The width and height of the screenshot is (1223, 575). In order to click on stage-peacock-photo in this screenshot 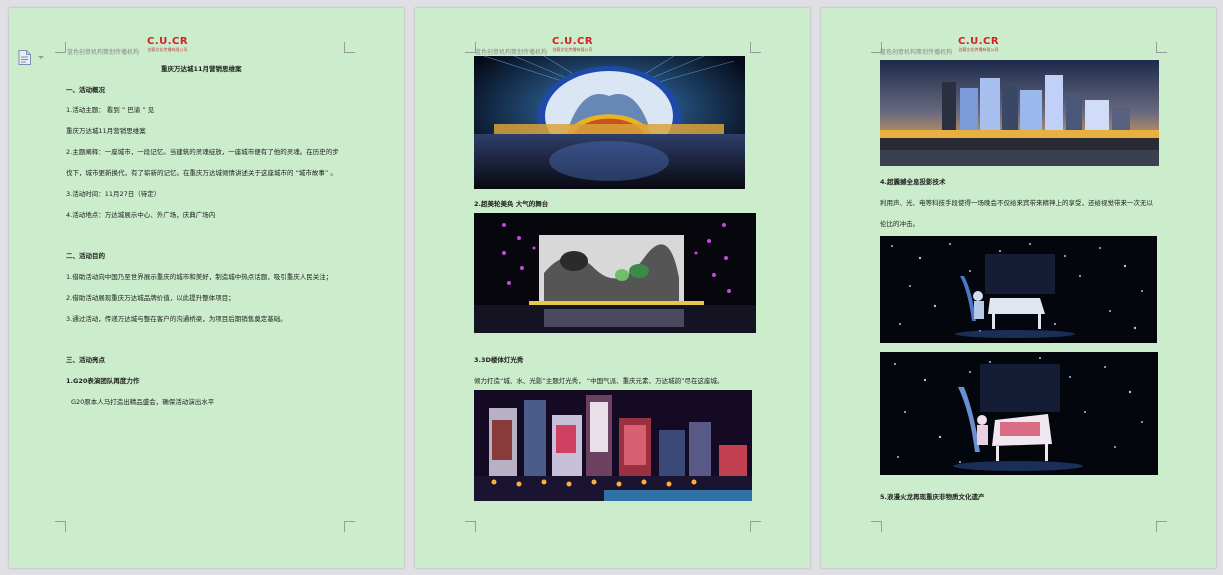, I will do `click(609, 122)`.